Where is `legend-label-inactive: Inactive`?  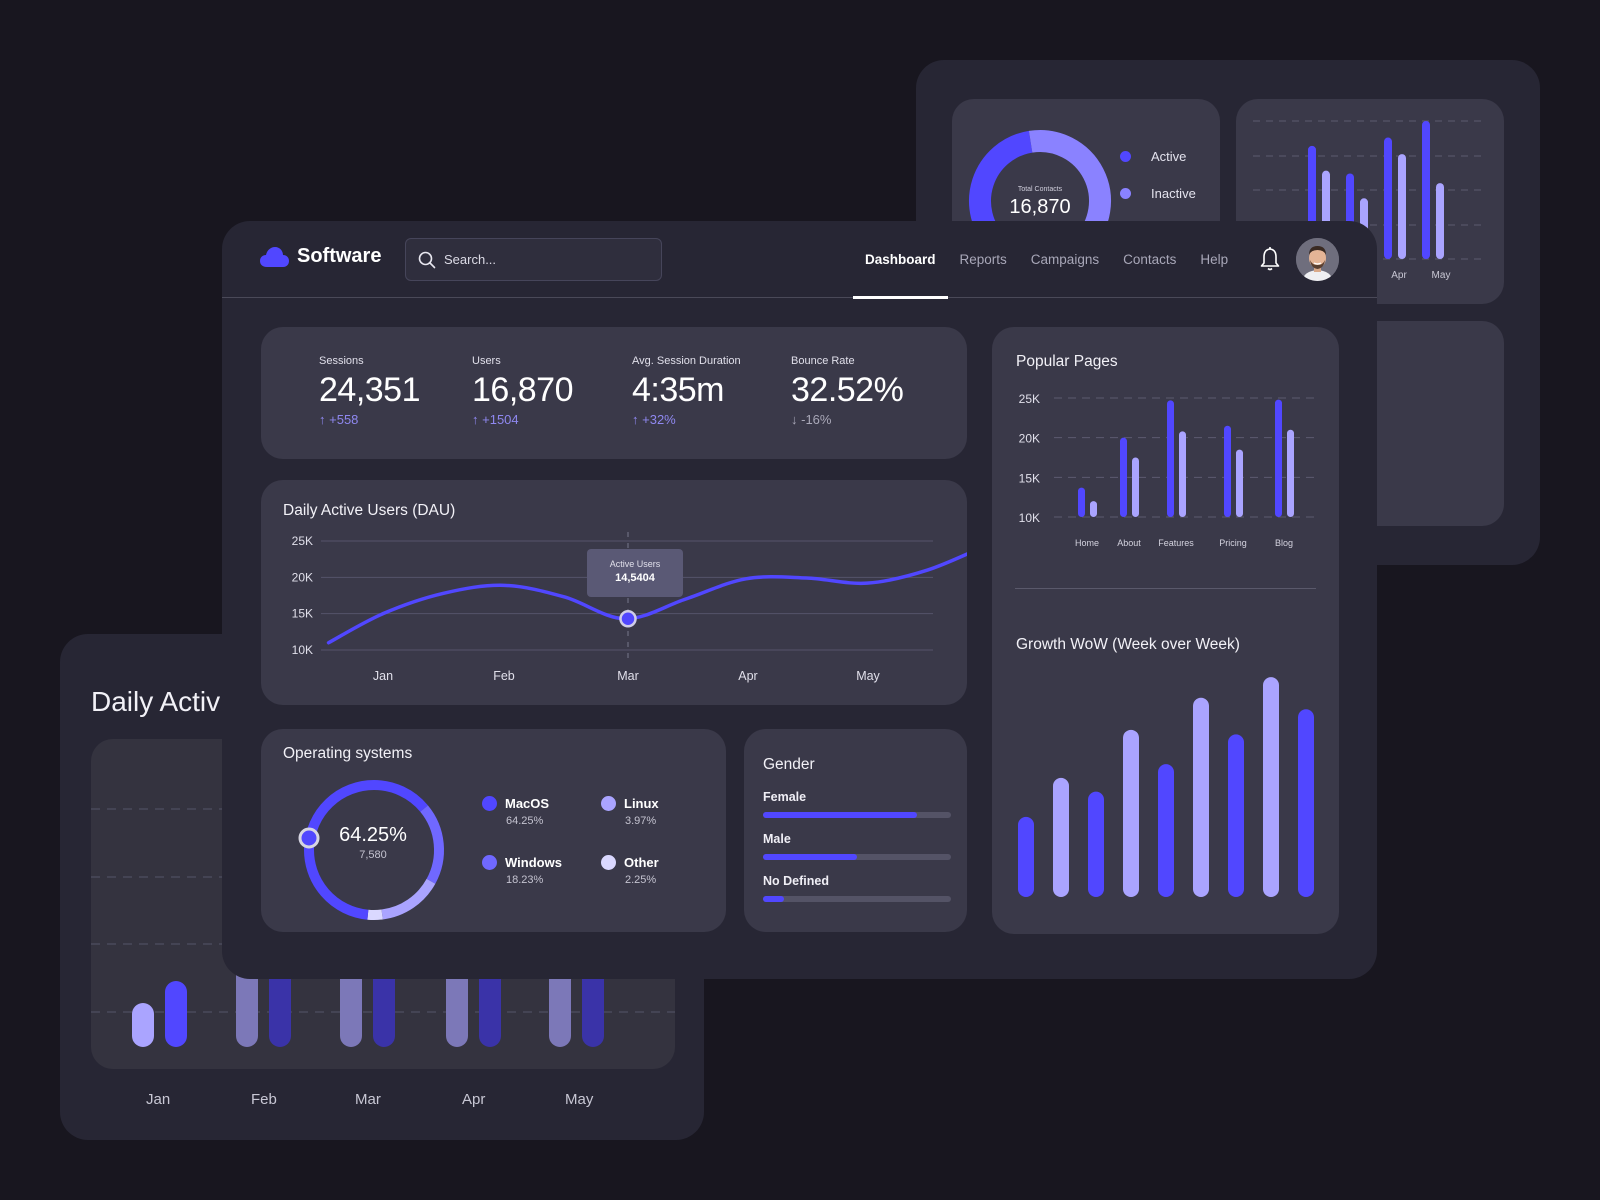 legend-label-inactive: Inactive is located at coordinates (1173, 193).